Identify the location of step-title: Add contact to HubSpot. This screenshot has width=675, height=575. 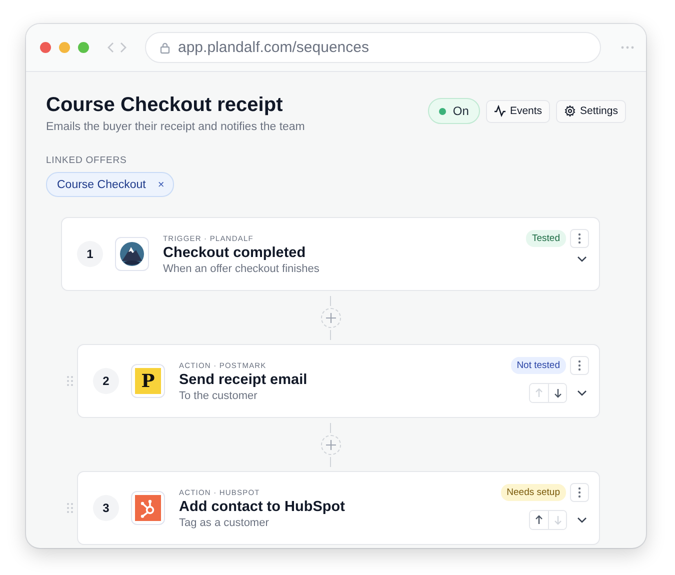
(262, 506).